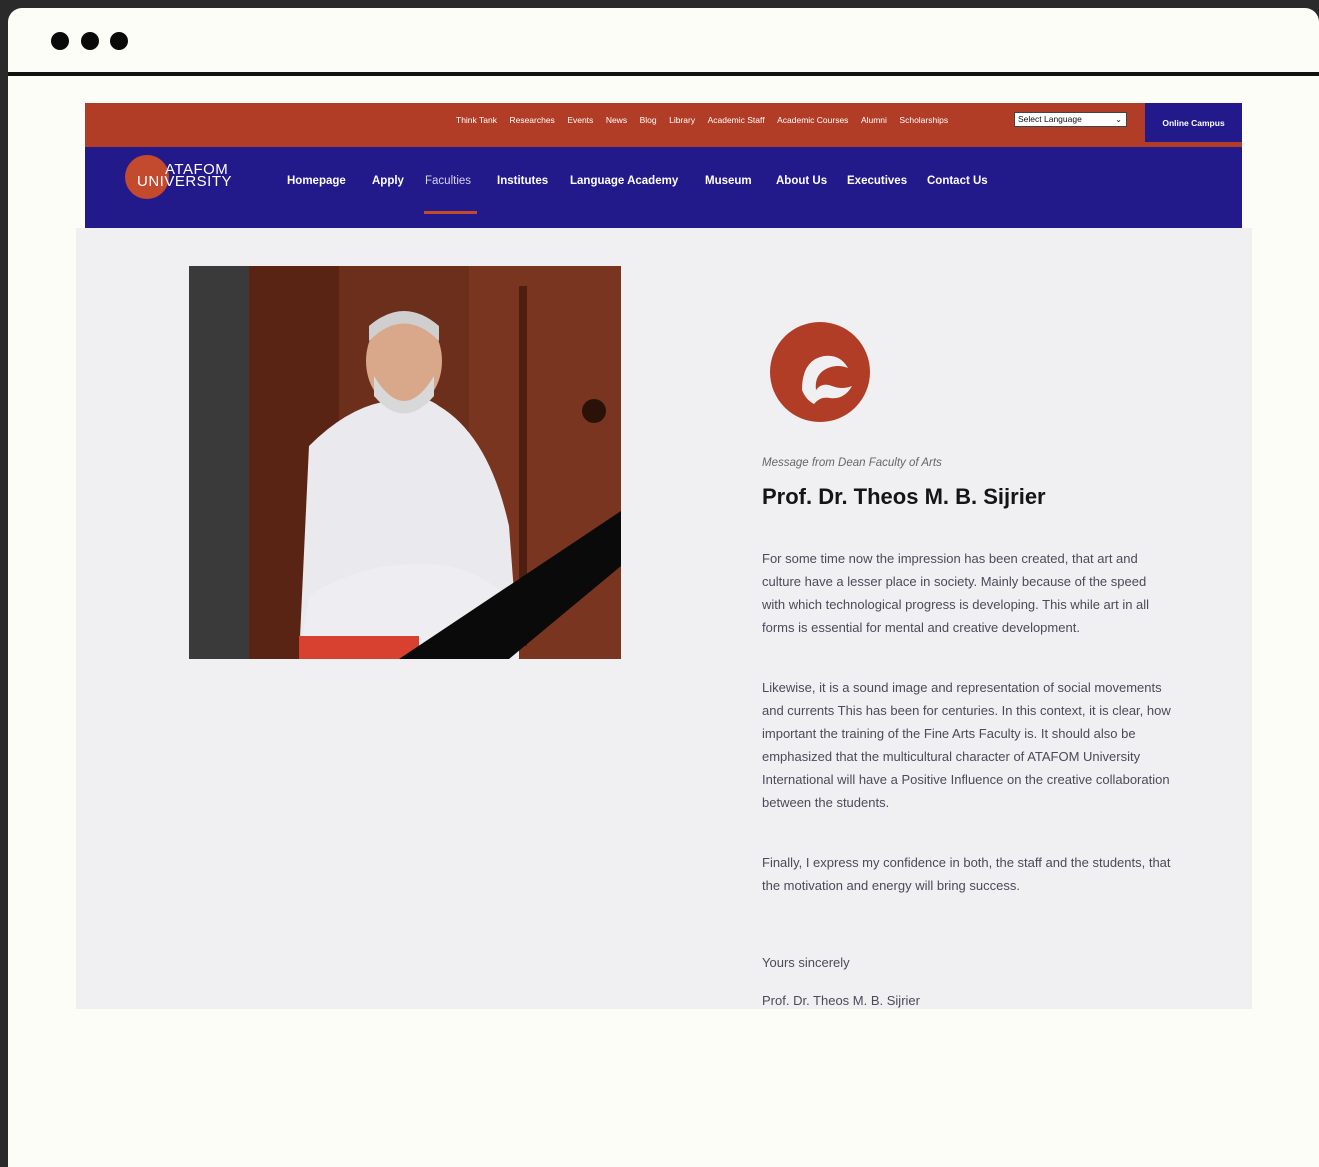 The image size is (1319, 1167). I want to click on closing-text: Yours sincerely, so click(806, 962).